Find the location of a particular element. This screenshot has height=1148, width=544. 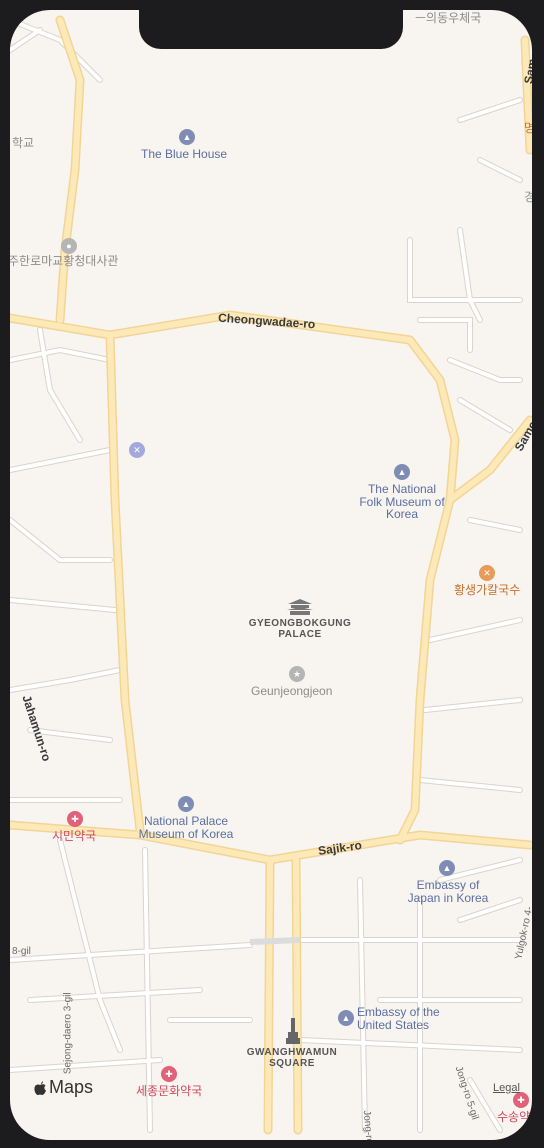

poi-embassy-japan: Embassy of Japan in Korea is located at coordinates (448, 891).